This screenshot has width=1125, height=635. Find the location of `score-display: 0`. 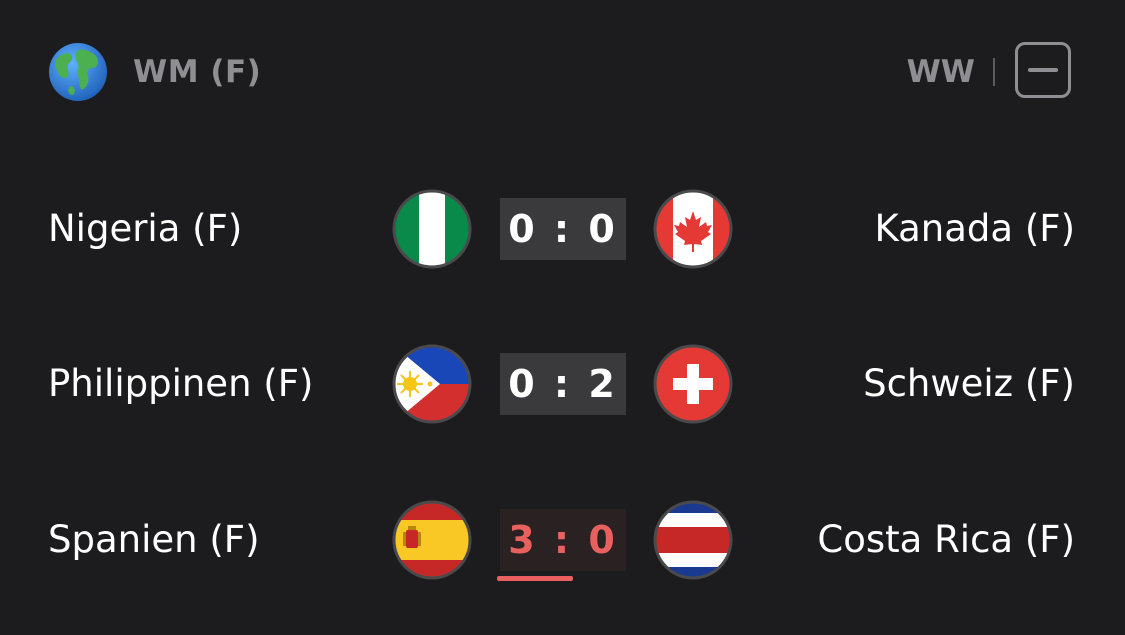

score-display: 0 is located at coordinates (563, 229).